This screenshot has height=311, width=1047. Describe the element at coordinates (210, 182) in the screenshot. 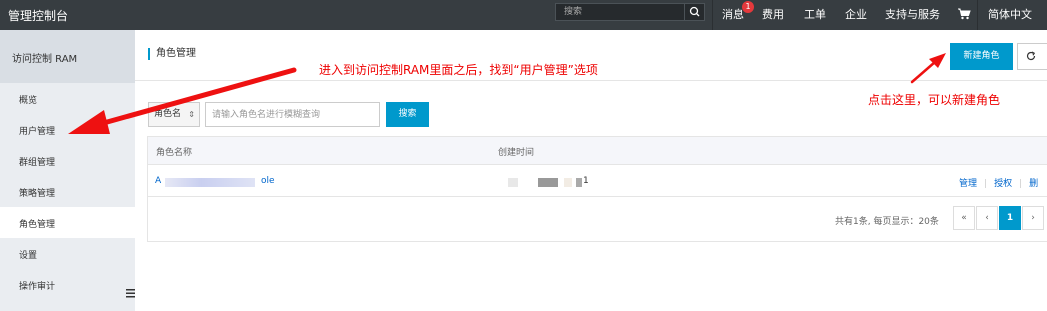

I see `redacted-name` at that location.